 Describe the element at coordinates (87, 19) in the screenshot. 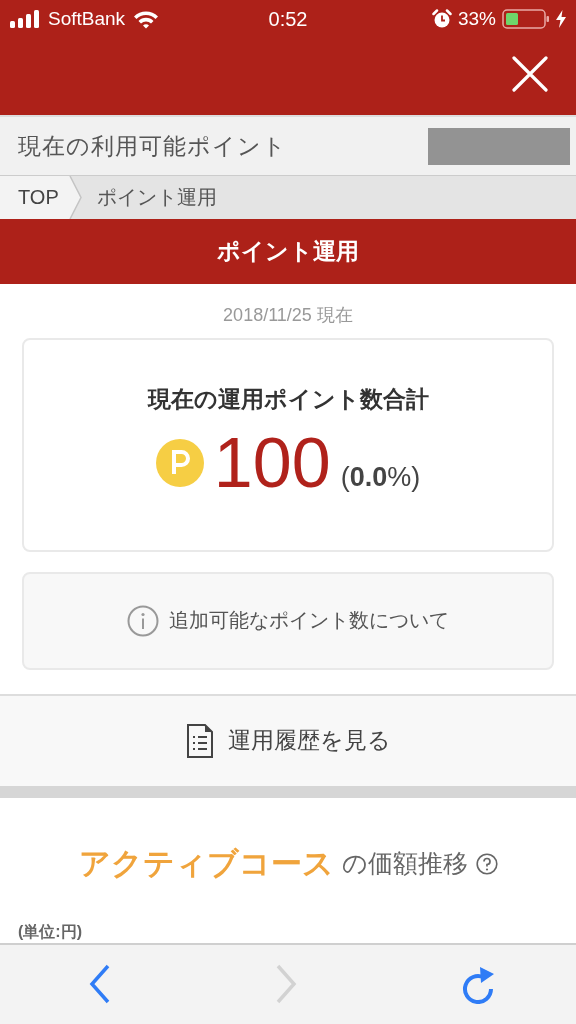

I see `carrier-name: SoftBank` at that location.